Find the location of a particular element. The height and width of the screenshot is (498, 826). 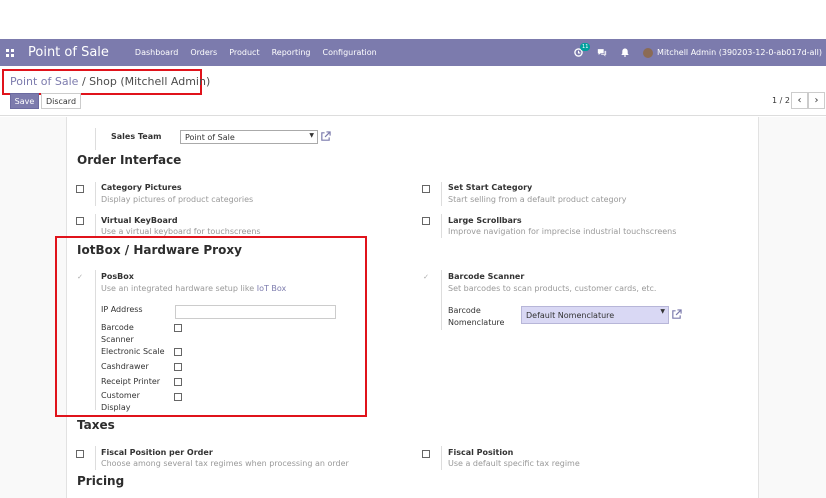

apps-menu-icon is located at coordinates (10, 52).